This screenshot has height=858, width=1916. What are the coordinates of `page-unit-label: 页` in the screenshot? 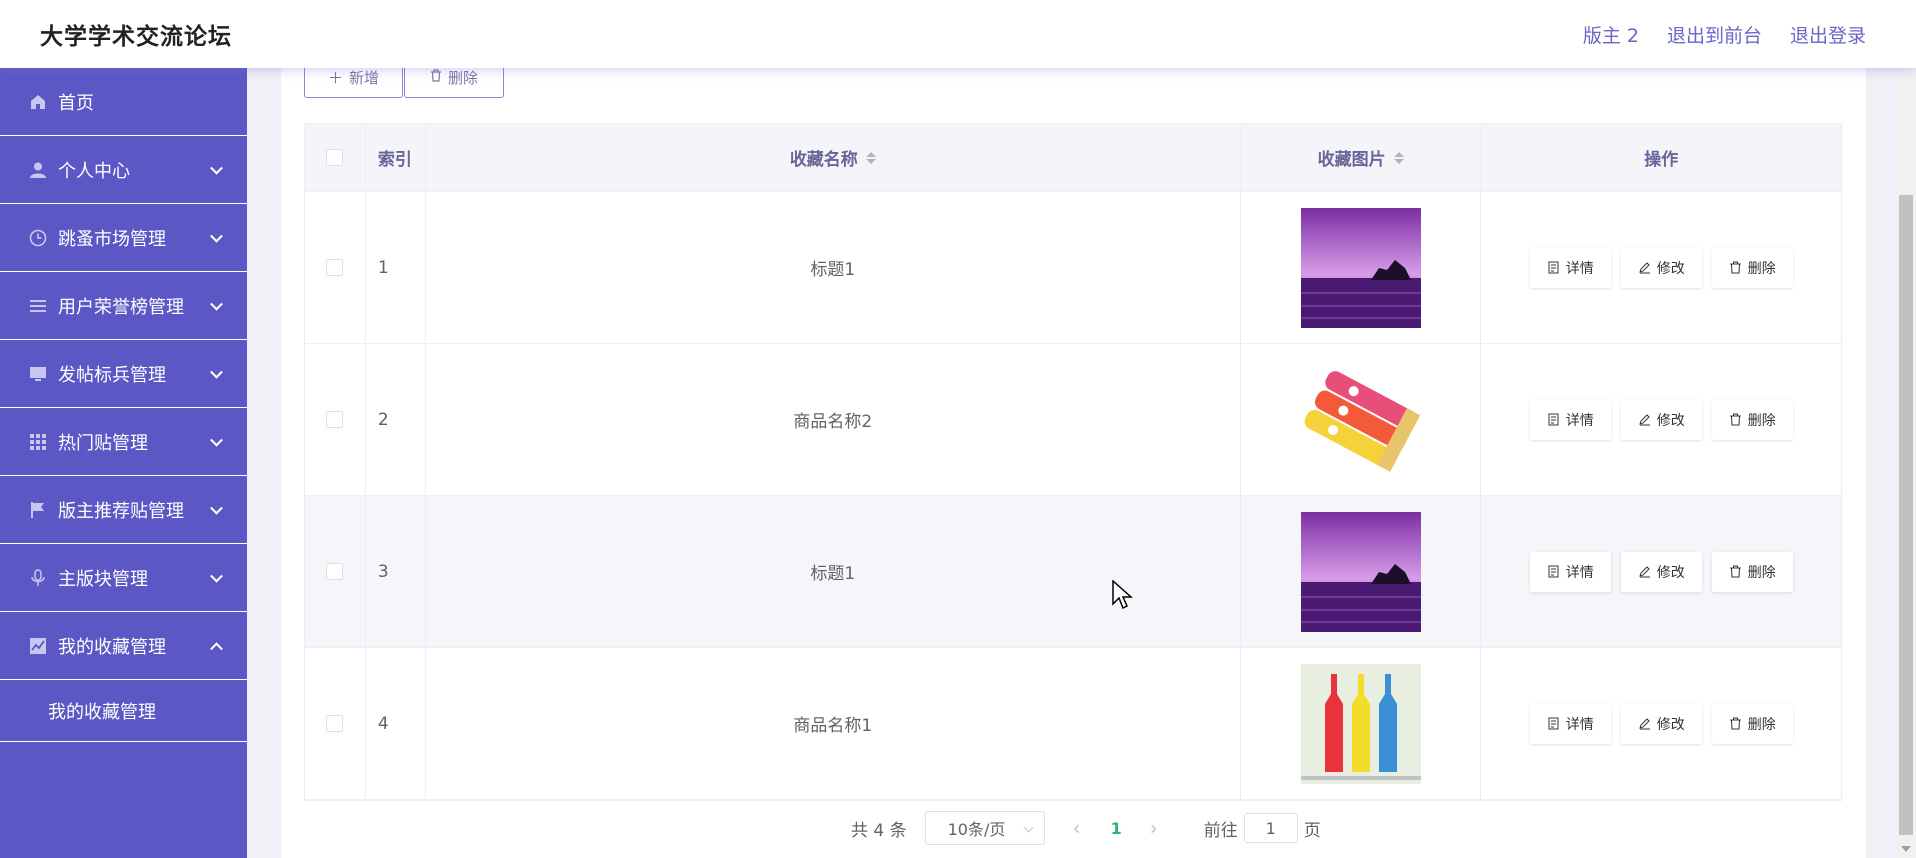 It's located at (1312, 830).